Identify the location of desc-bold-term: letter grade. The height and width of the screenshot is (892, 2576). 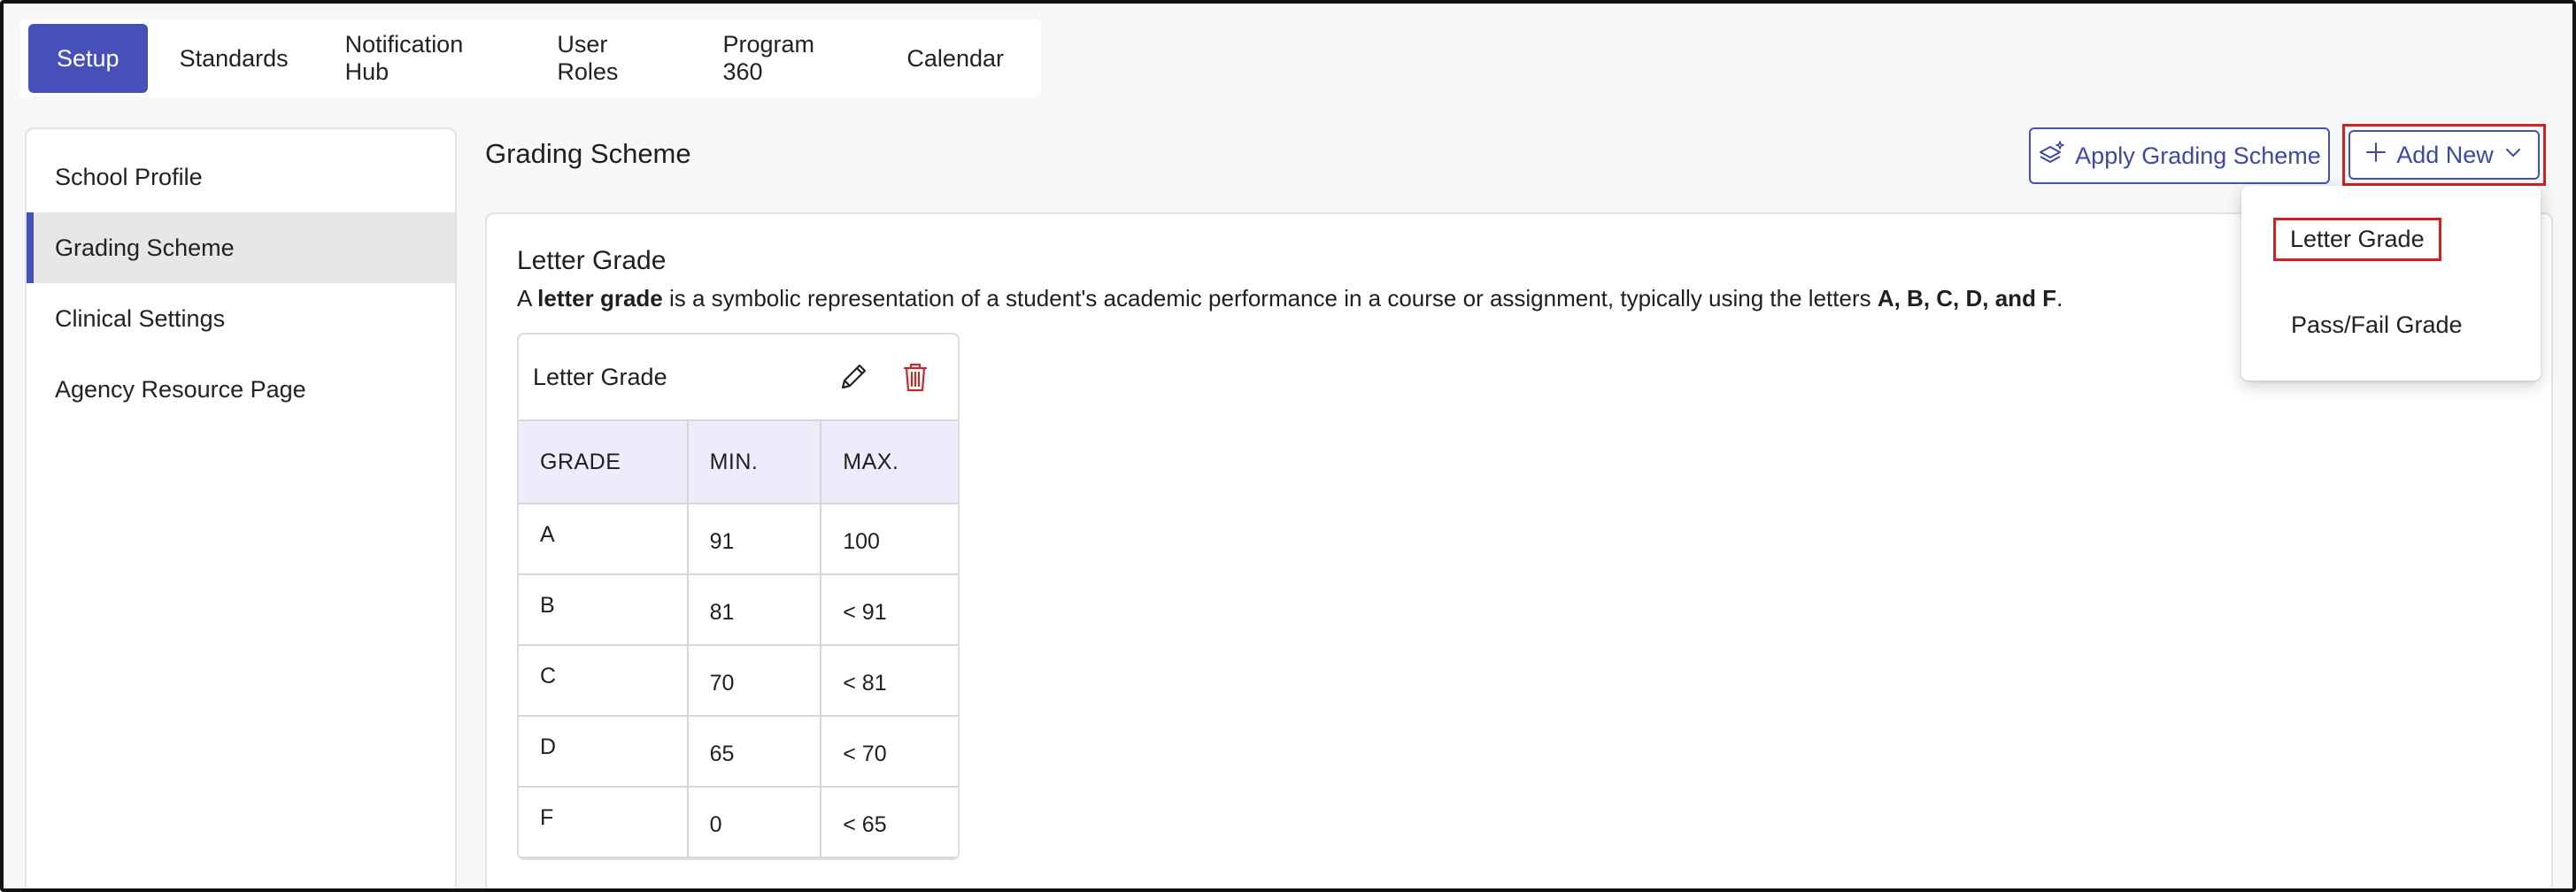
(600, 298).